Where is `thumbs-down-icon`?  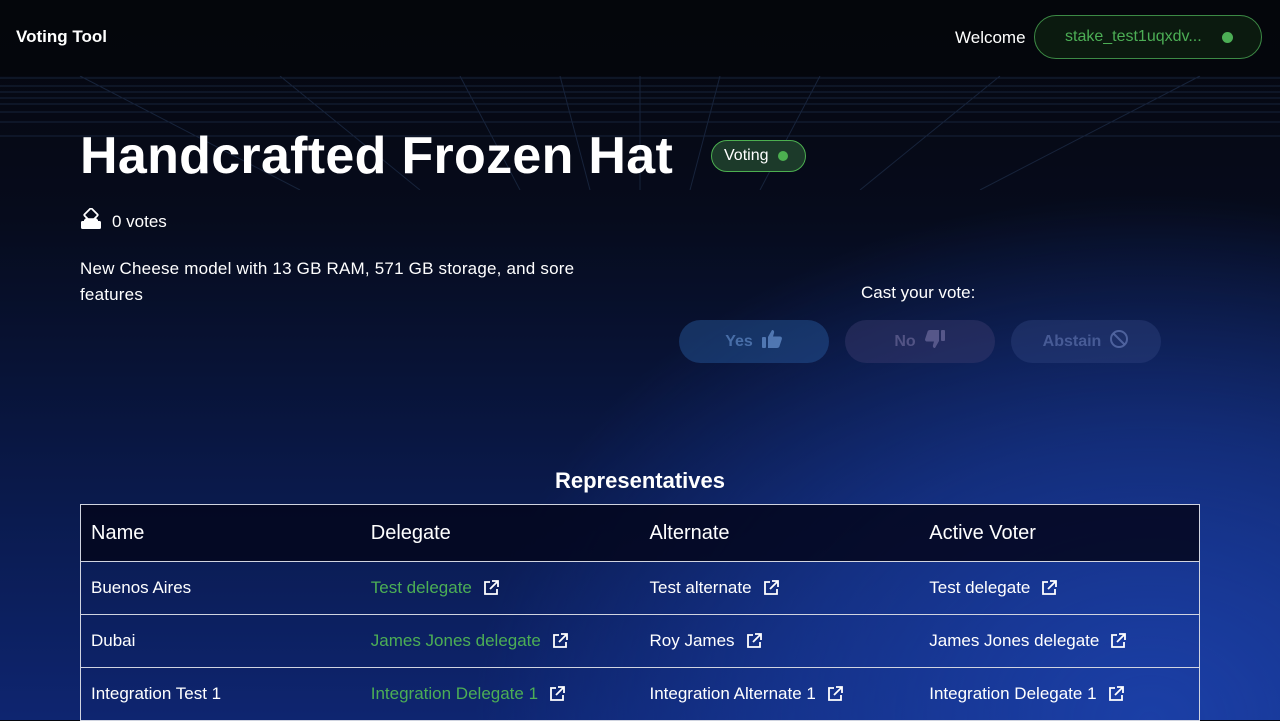
thumbs-down-icon is located at coordinates (931, 341).